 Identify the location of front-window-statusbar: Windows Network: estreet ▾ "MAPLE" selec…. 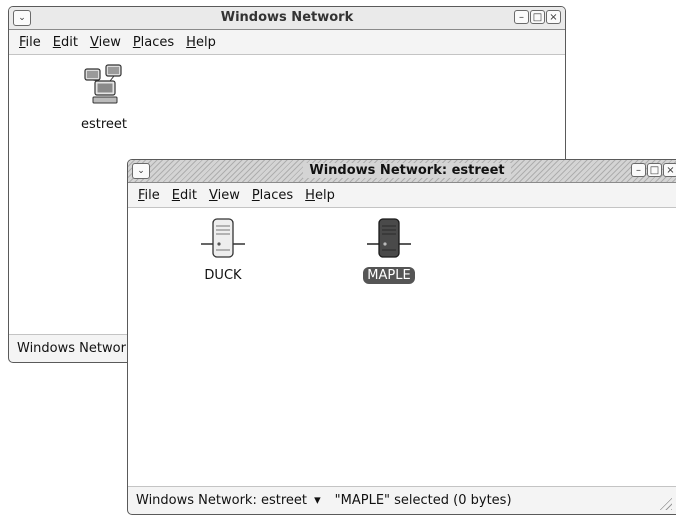
(402, 500).